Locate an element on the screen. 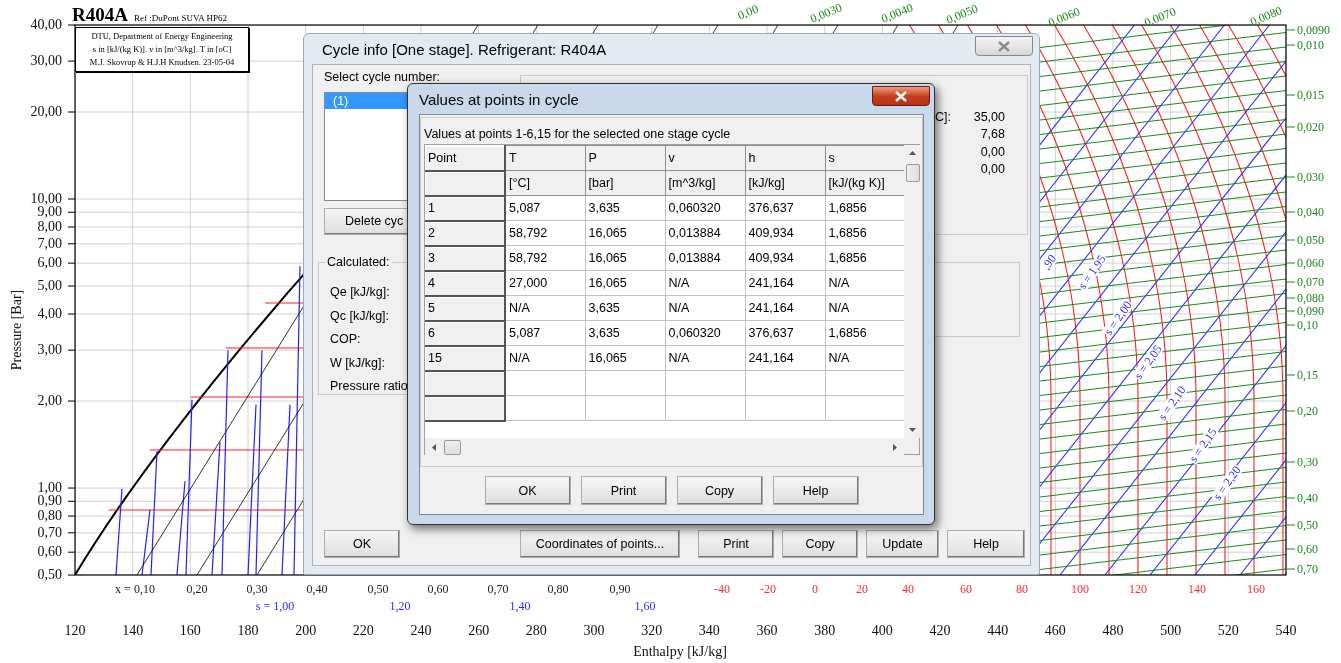  quality-label: 0,70 is located at coordinates (498, 589).